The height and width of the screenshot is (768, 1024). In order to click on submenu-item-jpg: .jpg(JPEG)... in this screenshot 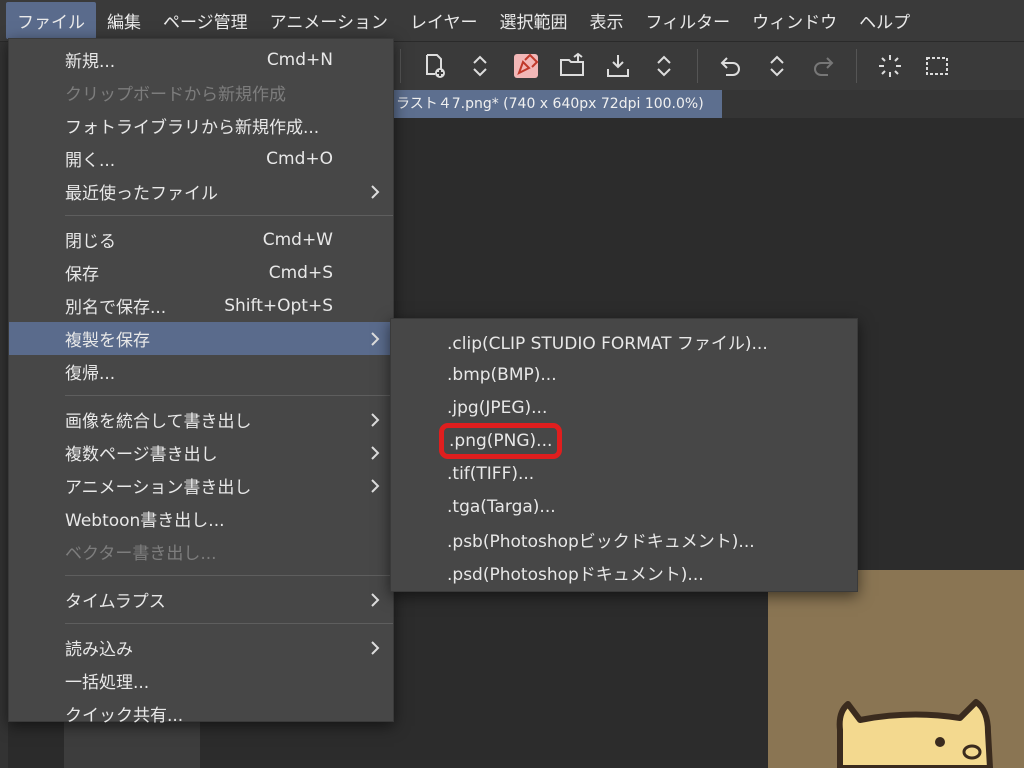, I will do `click(624, 407)`.